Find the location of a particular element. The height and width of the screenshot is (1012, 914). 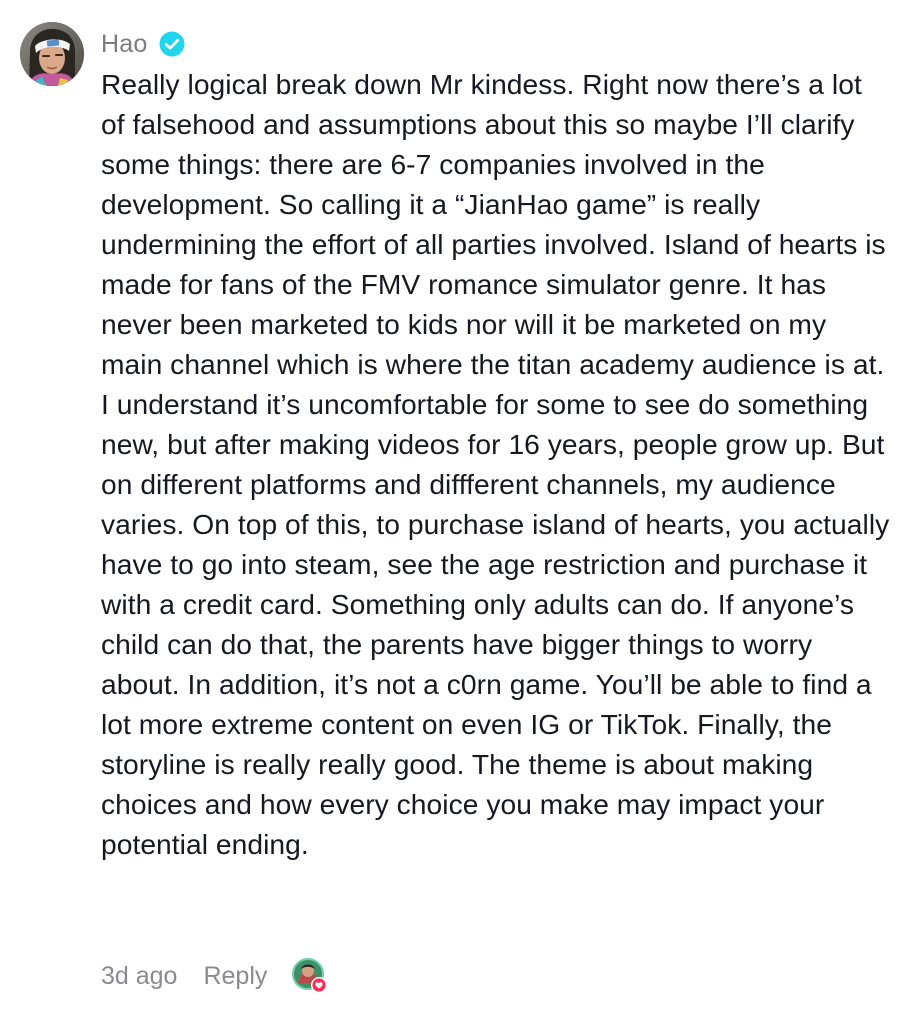

avatar-image is located at coordinates (52, 54).